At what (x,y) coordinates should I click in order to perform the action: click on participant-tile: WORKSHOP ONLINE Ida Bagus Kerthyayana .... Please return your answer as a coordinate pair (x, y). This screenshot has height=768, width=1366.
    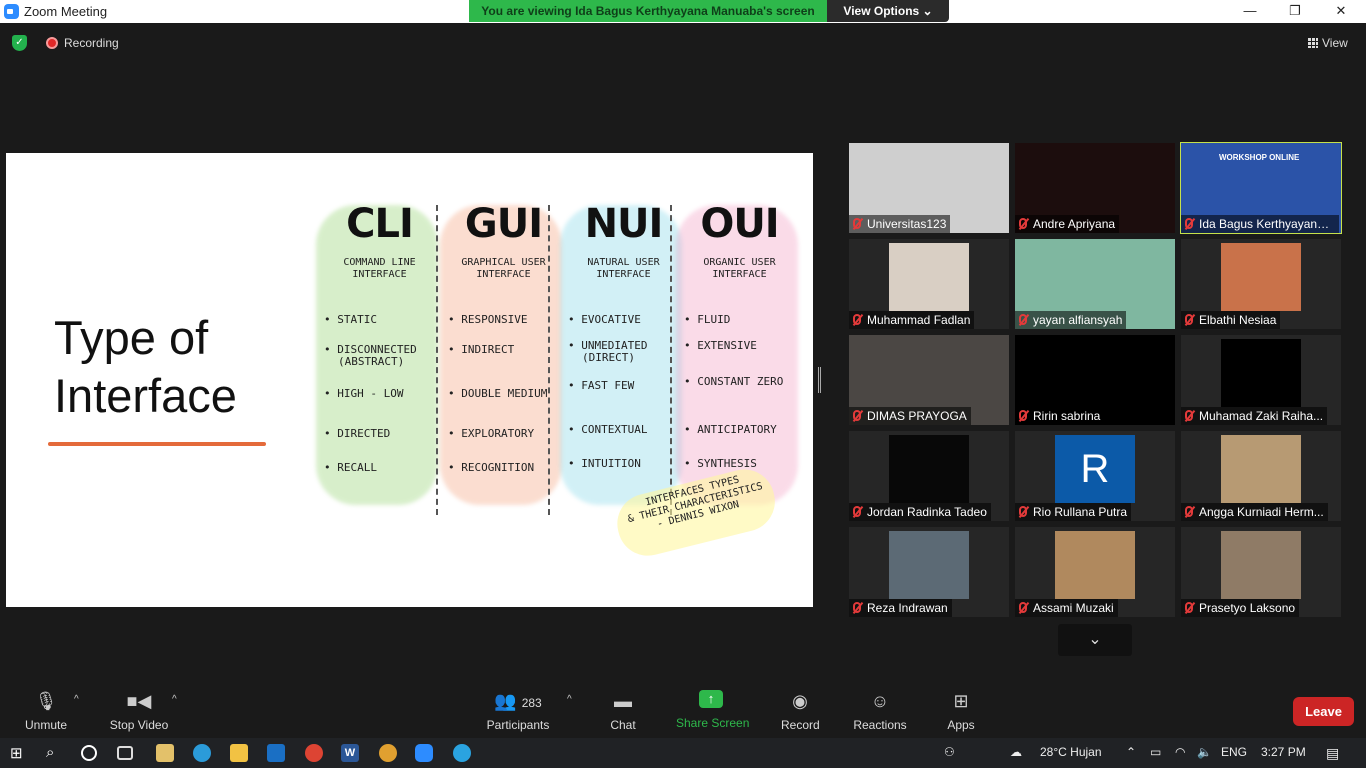
    Looking at the image, I should click on (1261, 188).